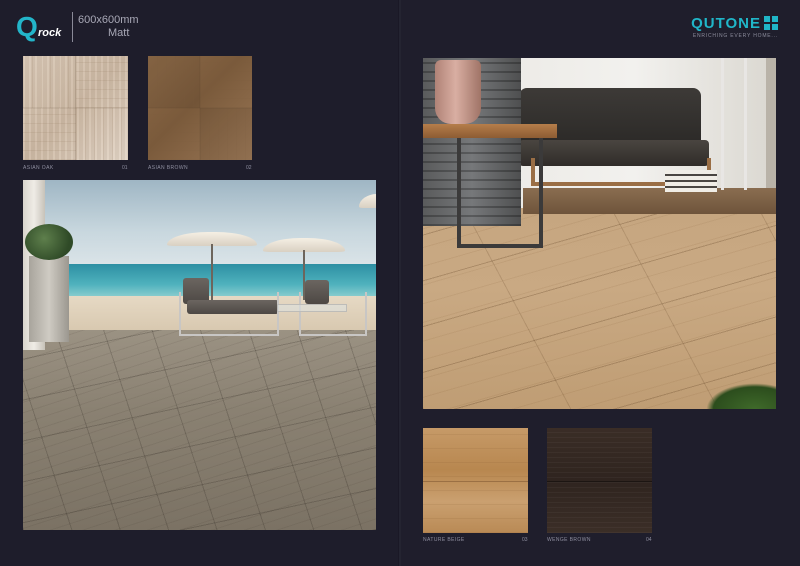 The height and width of the screenshot is (566, 800). What do you see at coordinates (49, 242) in the screenshot?
I see `plant` at bounding box center [49, 242].